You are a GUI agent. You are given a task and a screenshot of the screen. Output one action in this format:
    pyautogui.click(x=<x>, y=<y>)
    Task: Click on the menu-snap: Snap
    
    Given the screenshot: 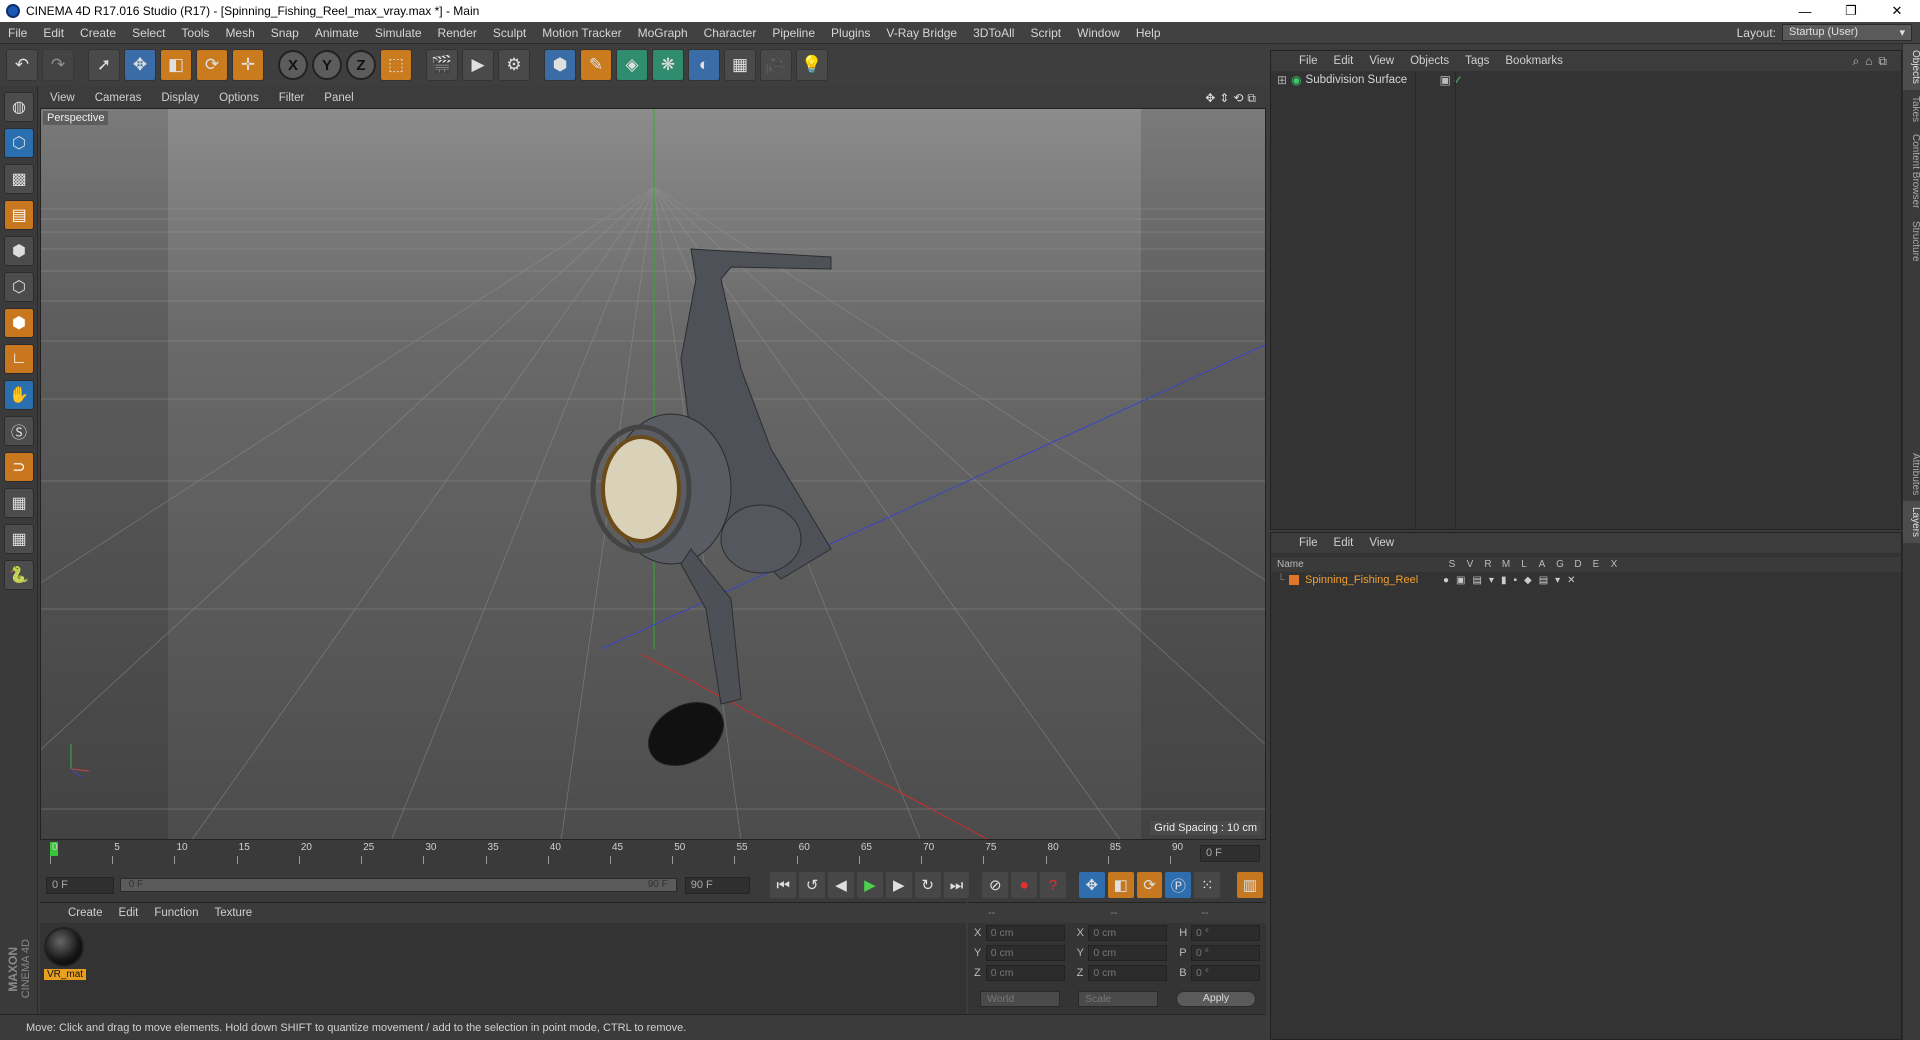 What is the action you would take?
    pyautogui.click(x=285, y=33)
    